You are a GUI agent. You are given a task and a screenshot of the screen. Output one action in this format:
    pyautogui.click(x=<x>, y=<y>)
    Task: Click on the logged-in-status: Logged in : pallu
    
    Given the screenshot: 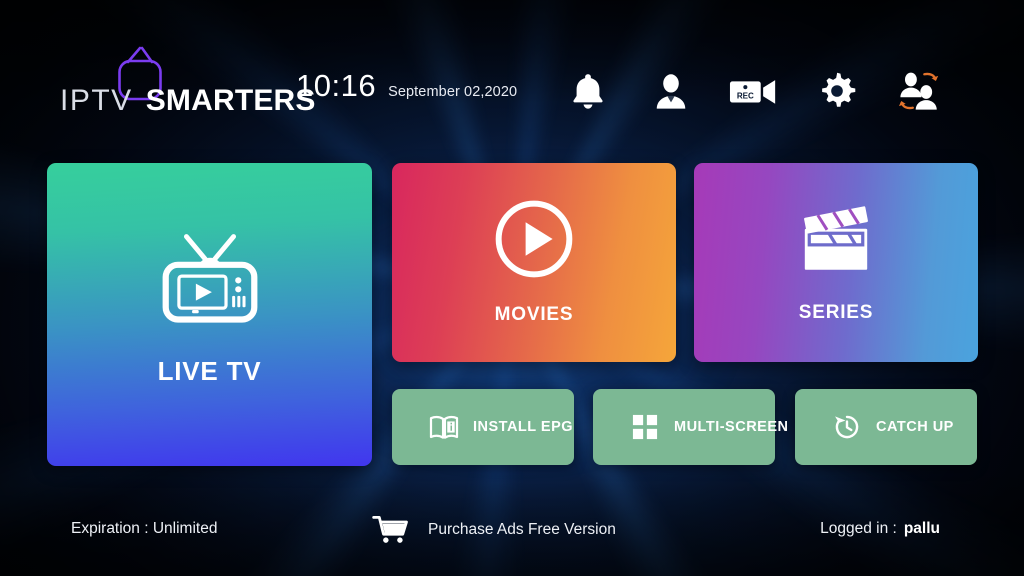 What is the action you would take?
    pyautogui.click(x=880, y=529)
    